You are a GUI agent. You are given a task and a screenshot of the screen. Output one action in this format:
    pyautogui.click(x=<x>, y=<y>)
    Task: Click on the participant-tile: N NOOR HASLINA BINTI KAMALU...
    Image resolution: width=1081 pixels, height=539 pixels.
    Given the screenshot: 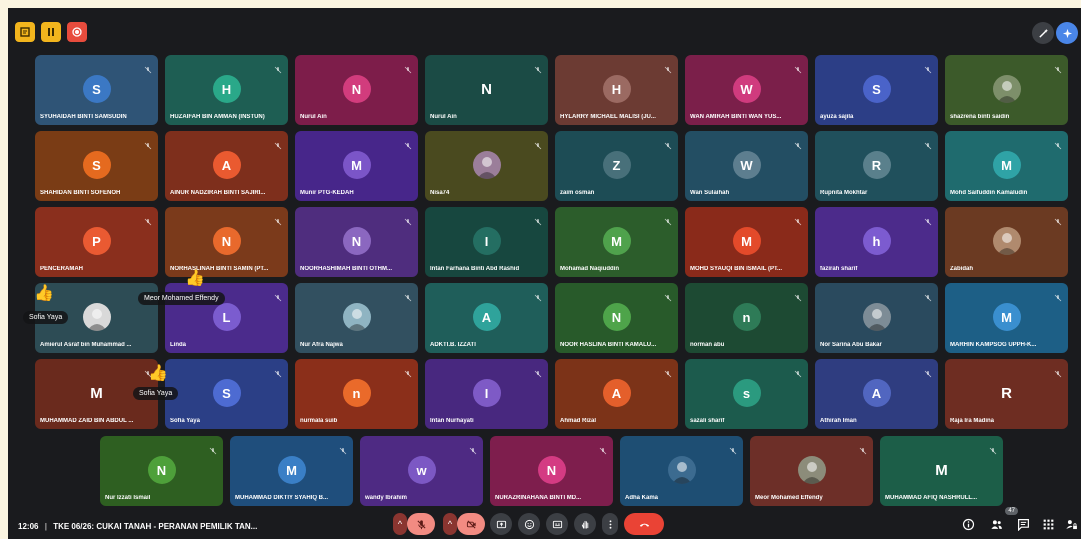 What is the action you would take?
    pyautogui.click(x=616, y=318)
    